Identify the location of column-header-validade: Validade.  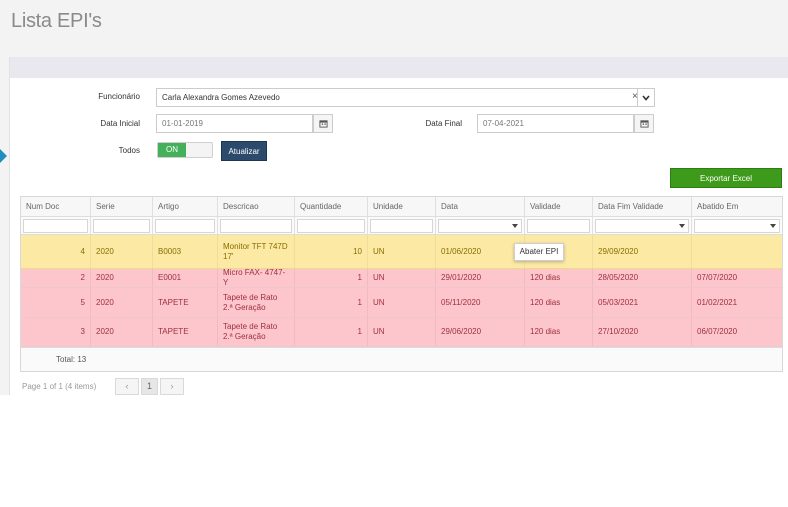
(559, 206).